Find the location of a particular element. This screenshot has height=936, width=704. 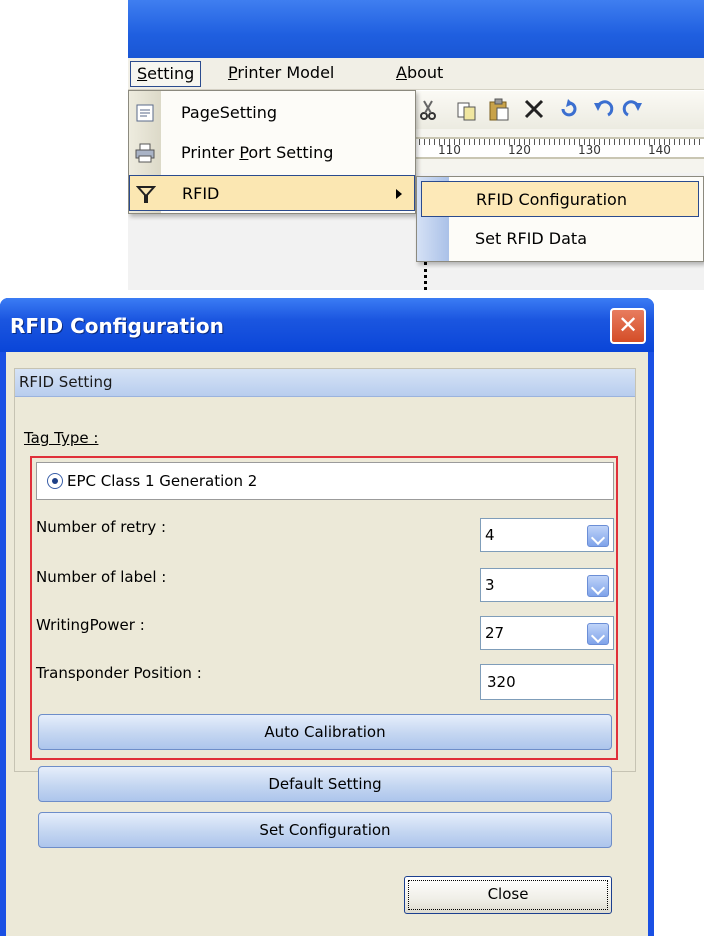

rfid-submenu: RFID Configuration Set RFID Data is located at coordinates (560, 219).